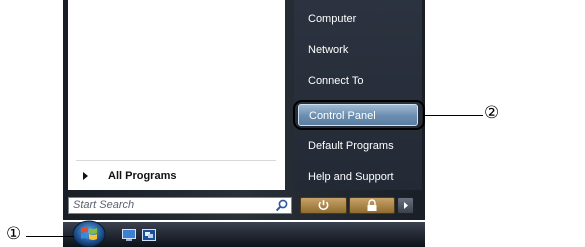 The height and width of the screenshot is (247, 585). I want to click on callout-number-2: ②, so click(492, 113).